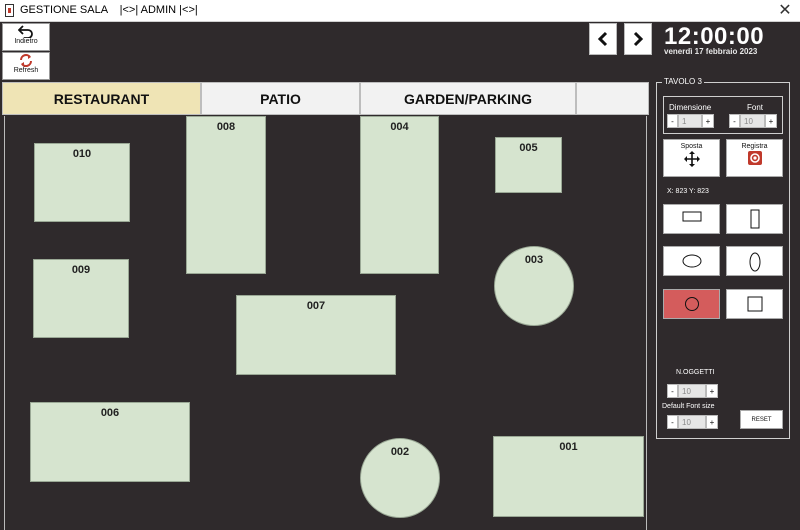 This screenshot has height=530, width=800. I want to click on room-tabs: RESTAURANT PATIO GARDEN/PARKING, so click(325, 99).